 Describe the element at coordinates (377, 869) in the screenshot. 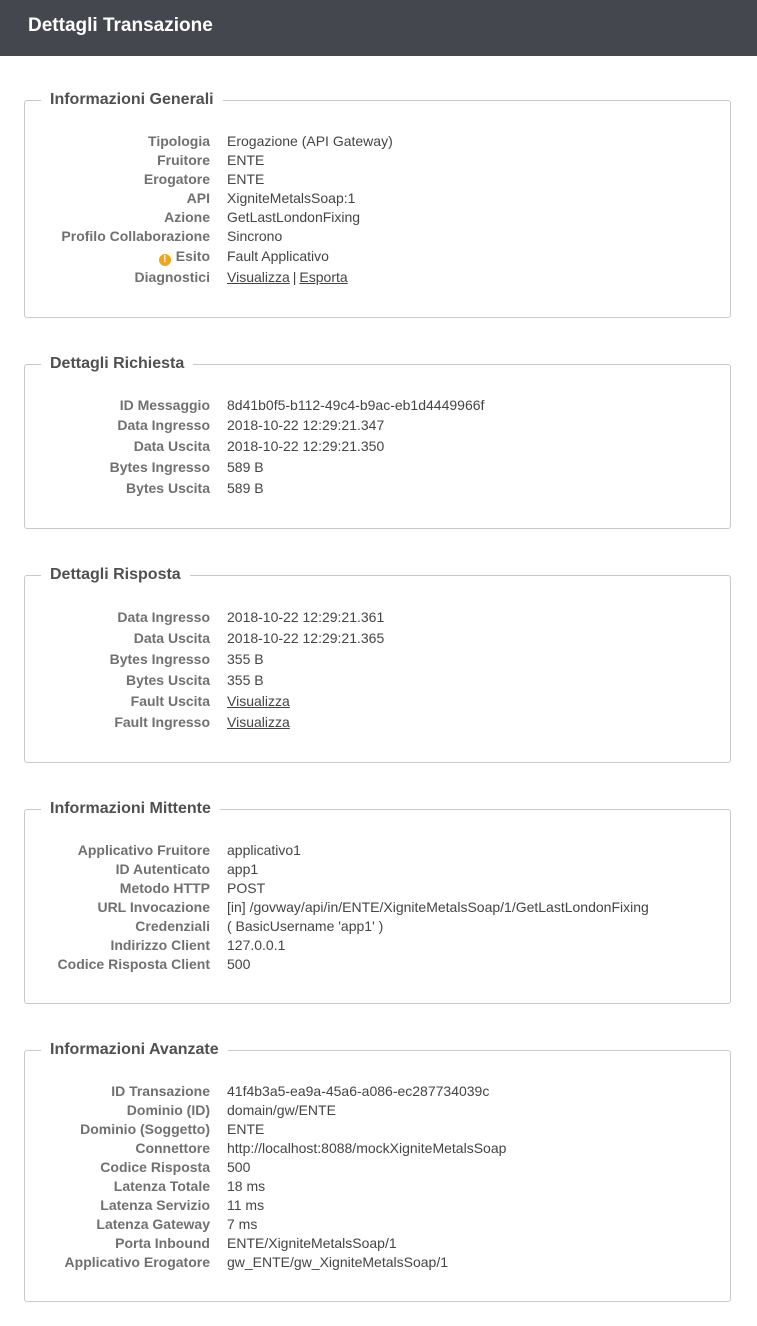

I see `row-id-autenticato: ID Autenticato app1` at that location.